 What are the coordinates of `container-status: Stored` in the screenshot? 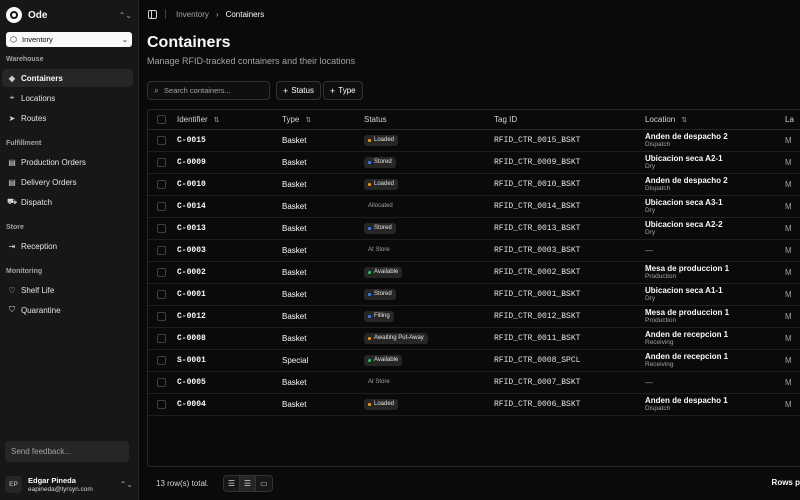 It's located at (429, 228).